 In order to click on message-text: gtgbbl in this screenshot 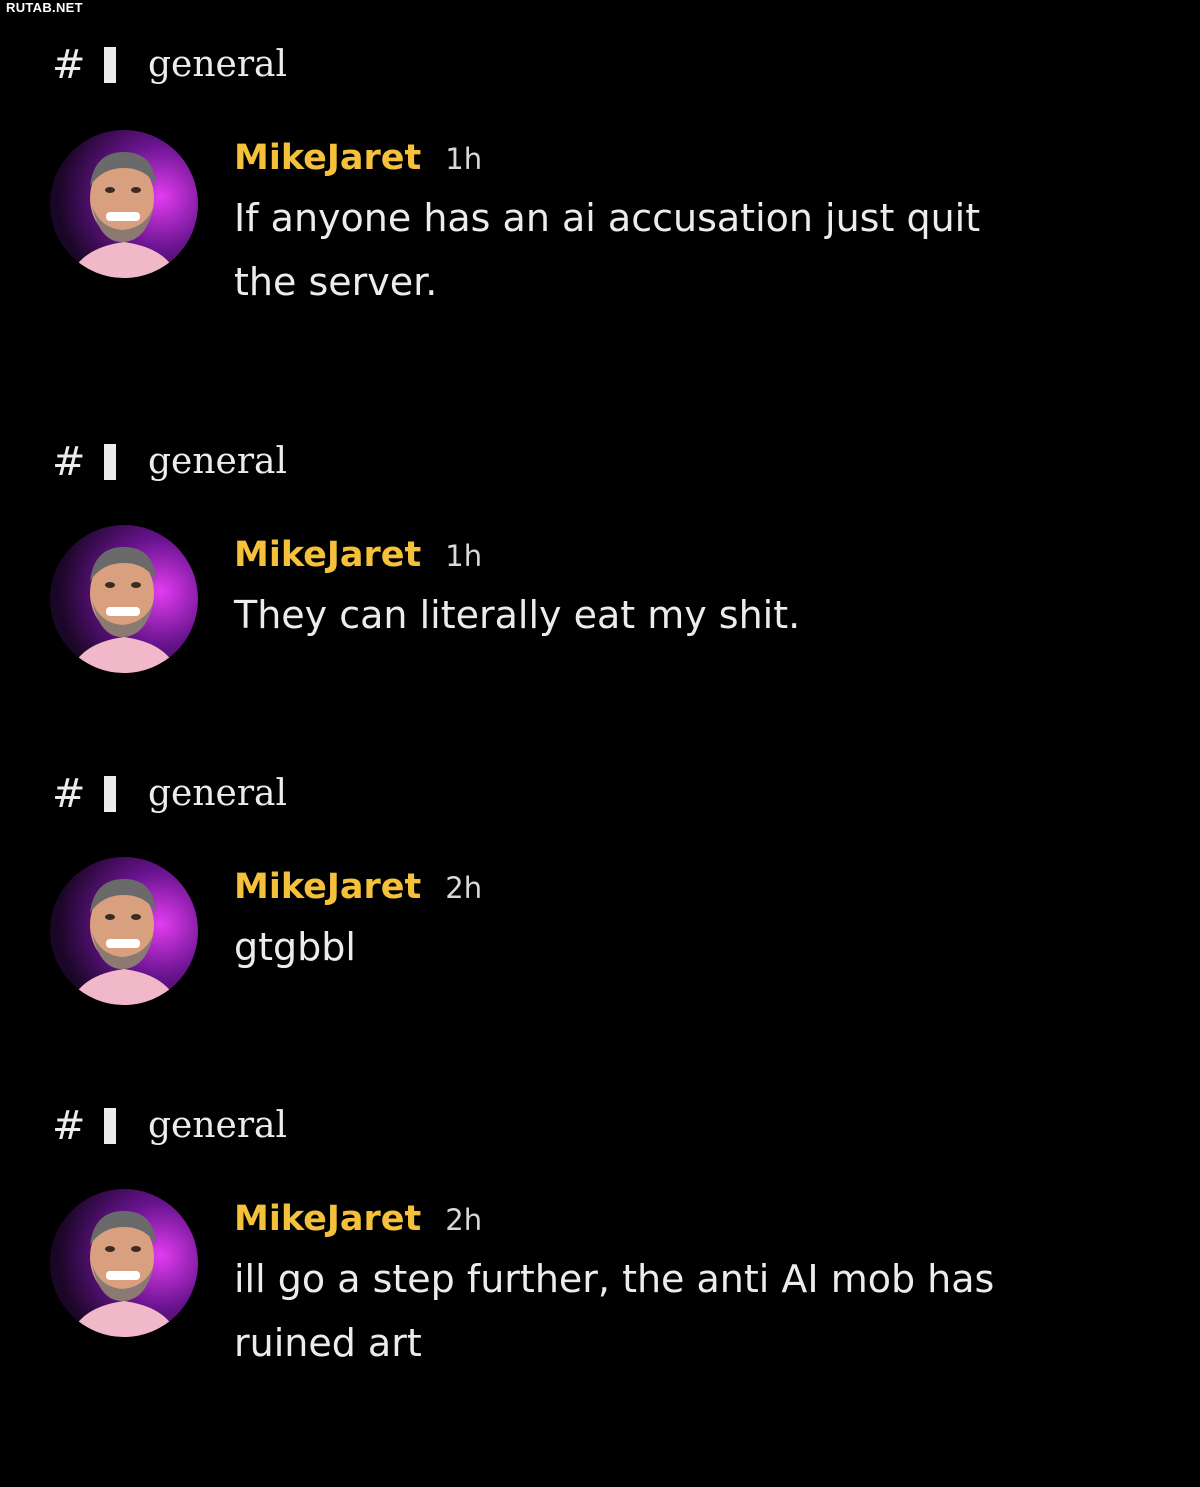, I will do `click(295, 947)`.